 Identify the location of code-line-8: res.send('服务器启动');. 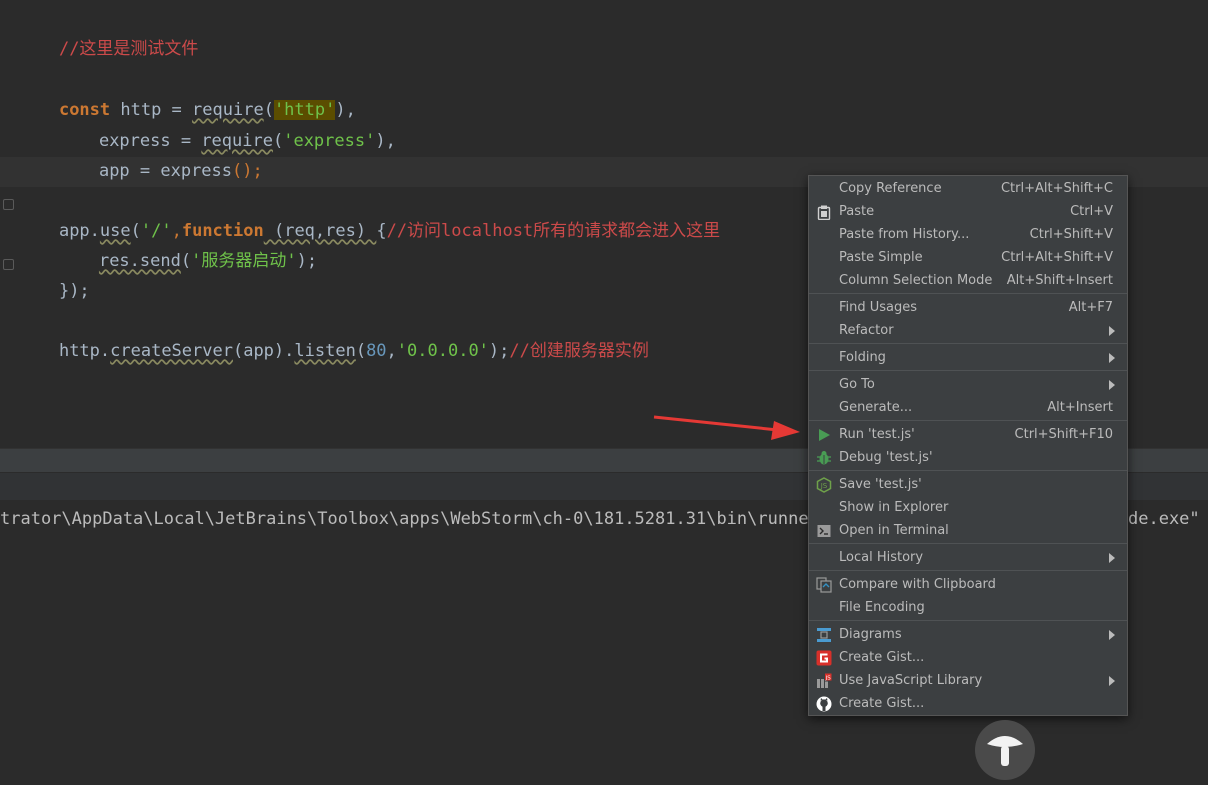
(167, 246).